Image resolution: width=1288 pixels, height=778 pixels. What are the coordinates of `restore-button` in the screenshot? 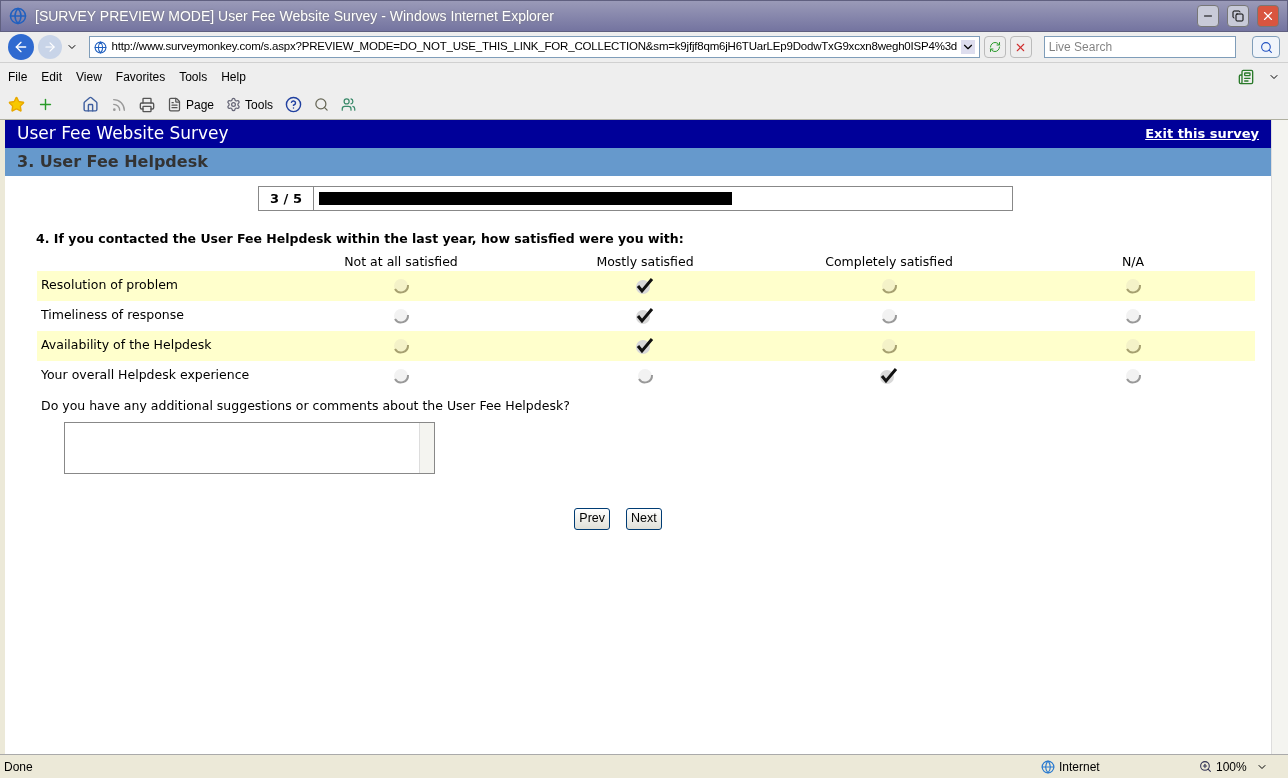 It's located at (1238, 16).